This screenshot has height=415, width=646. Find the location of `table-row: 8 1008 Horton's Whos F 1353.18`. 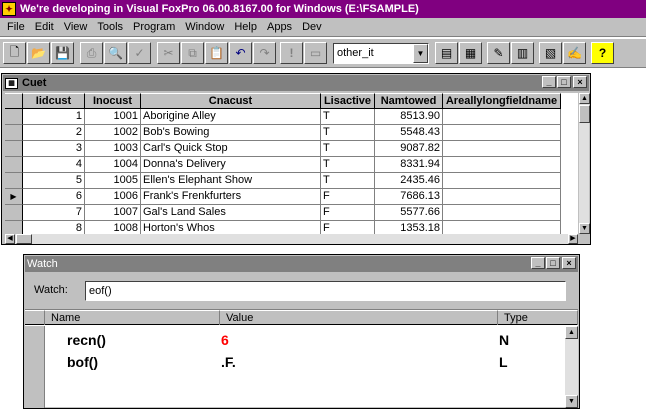

table-row: 8 1008 Horton's Whos F 1353.18 is located at coordinates (283, 227).